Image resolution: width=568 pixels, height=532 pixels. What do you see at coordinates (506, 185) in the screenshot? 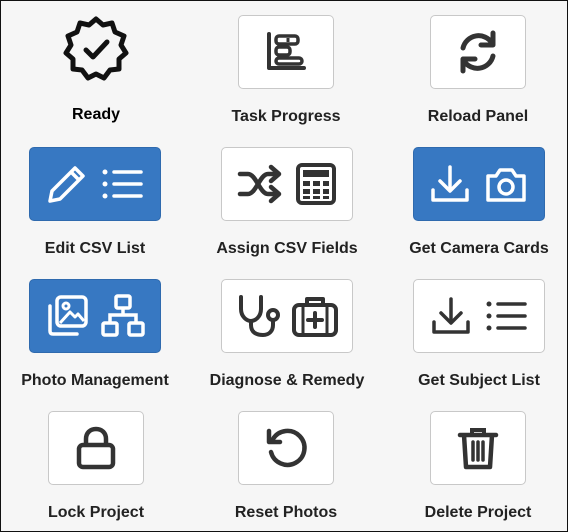
I see `camera-icon` at bounding box center [506, 185].